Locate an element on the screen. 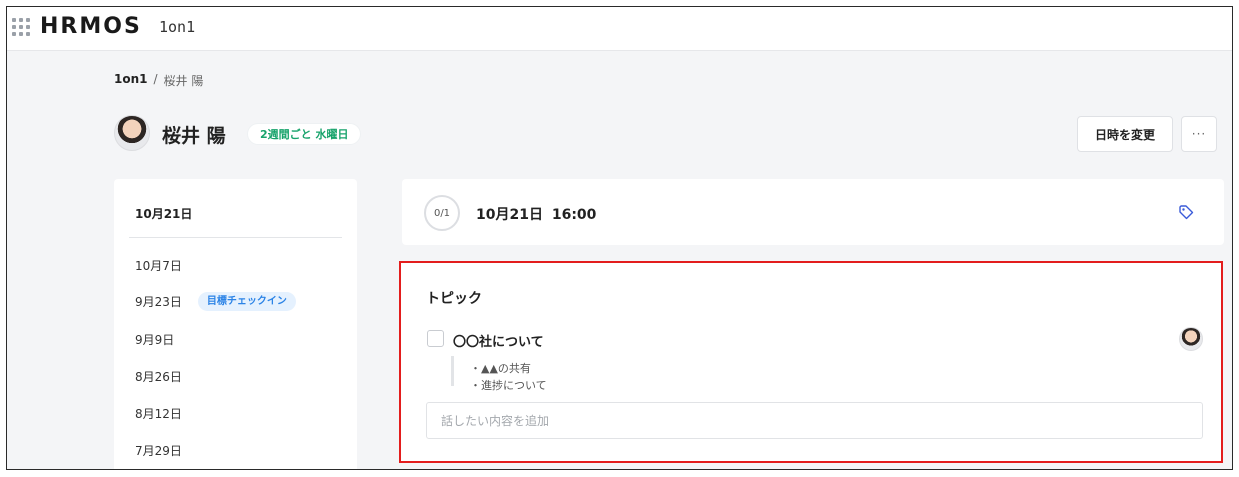  frequency-badge: 2週間ごと 水曜日 is located at coordinates (304, 134).